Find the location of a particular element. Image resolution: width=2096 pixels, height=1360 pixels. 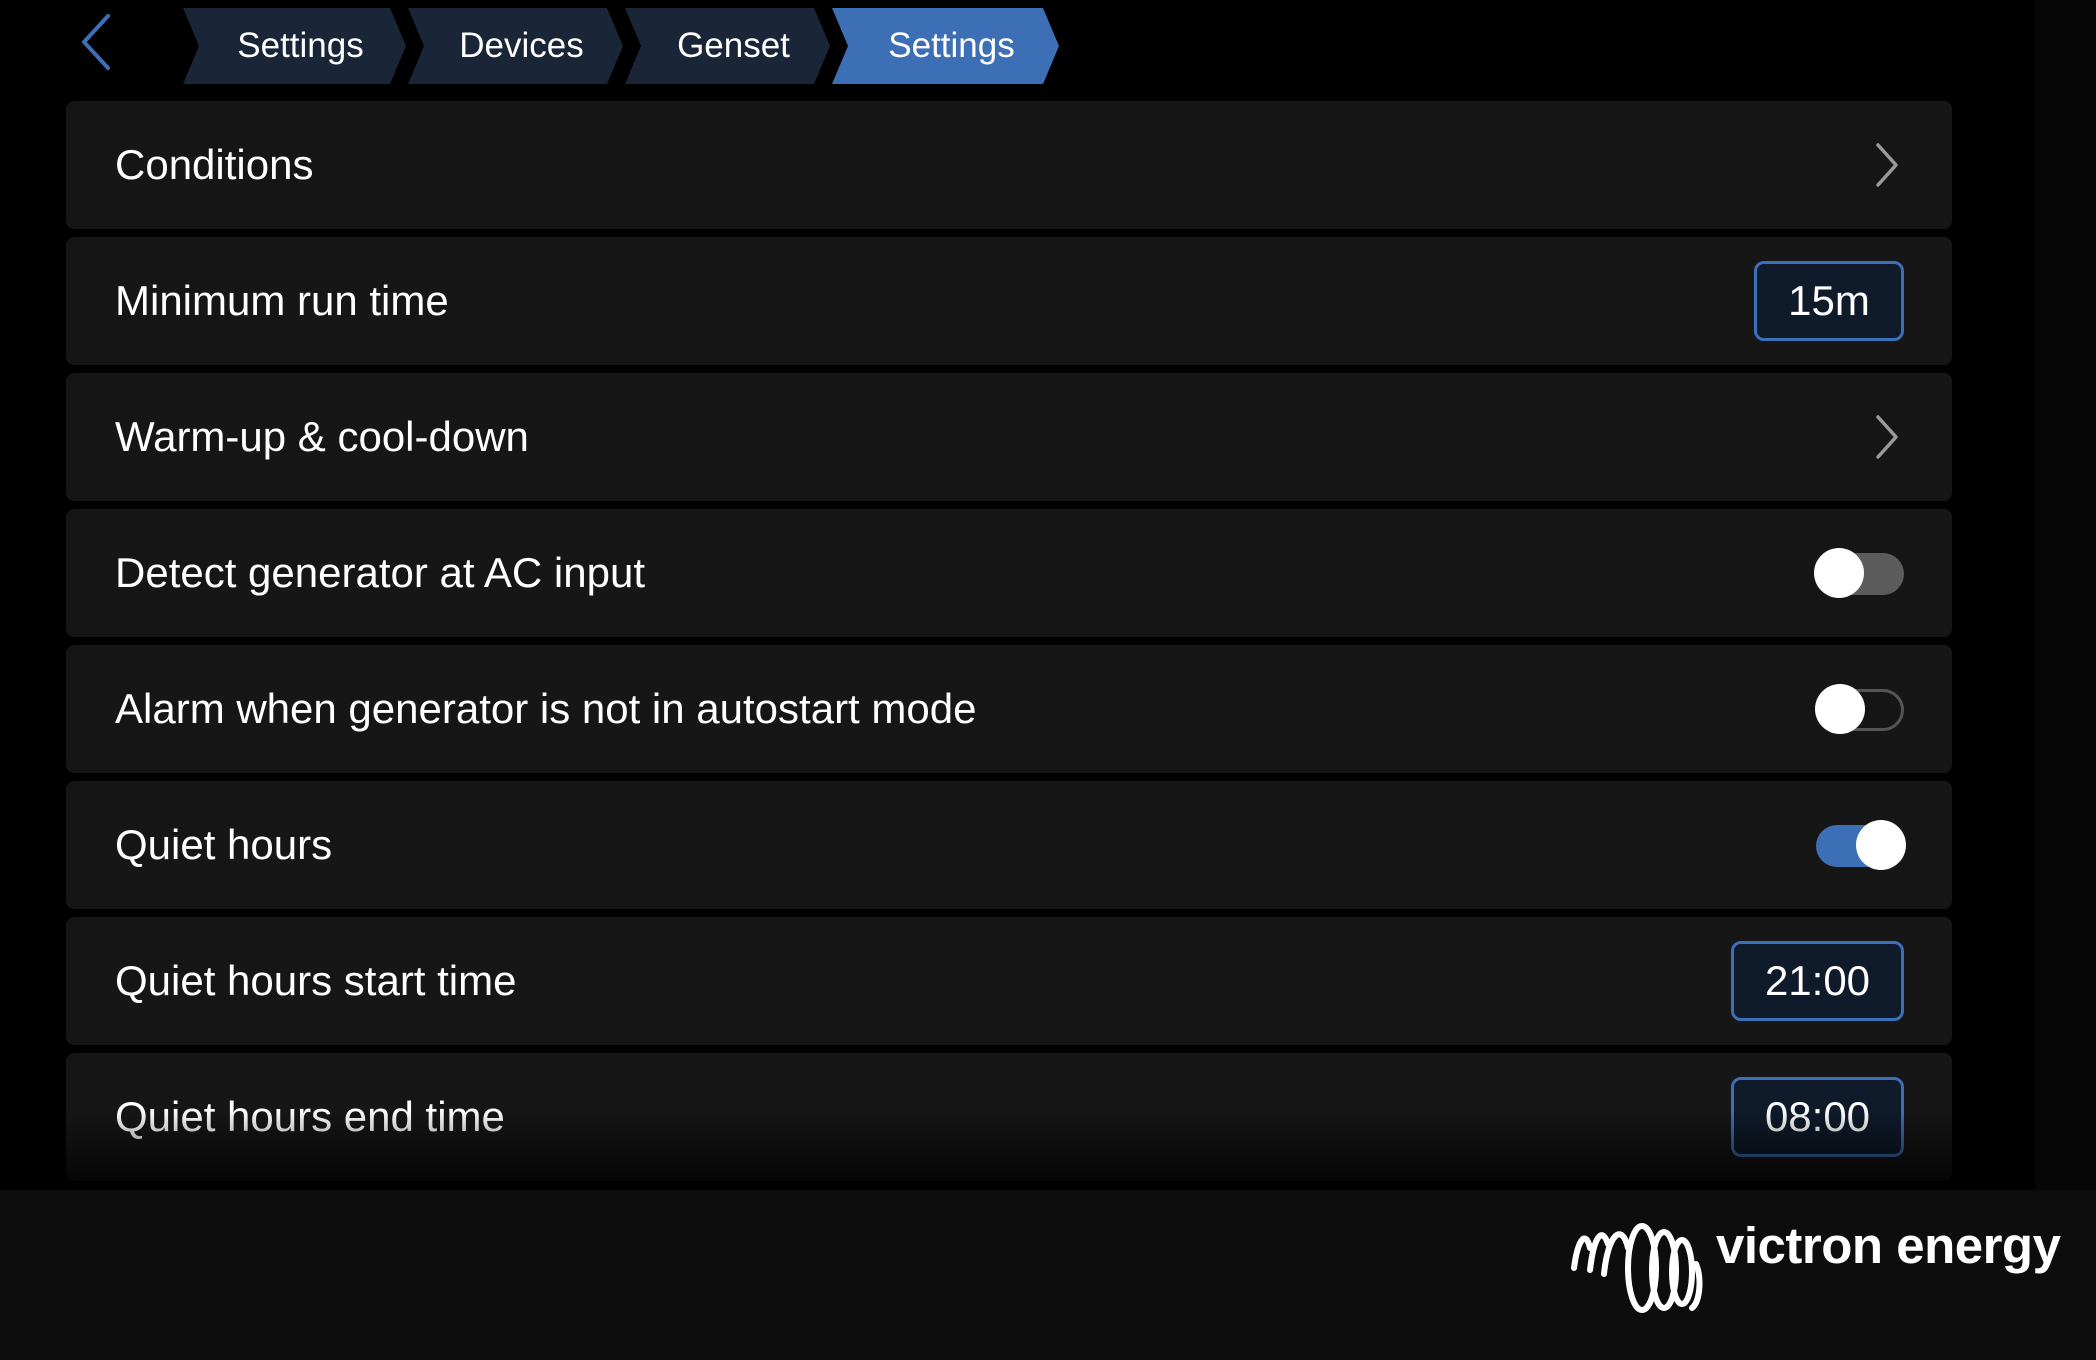

quiet-hours-toggle is located at coordinates (1861, 845).